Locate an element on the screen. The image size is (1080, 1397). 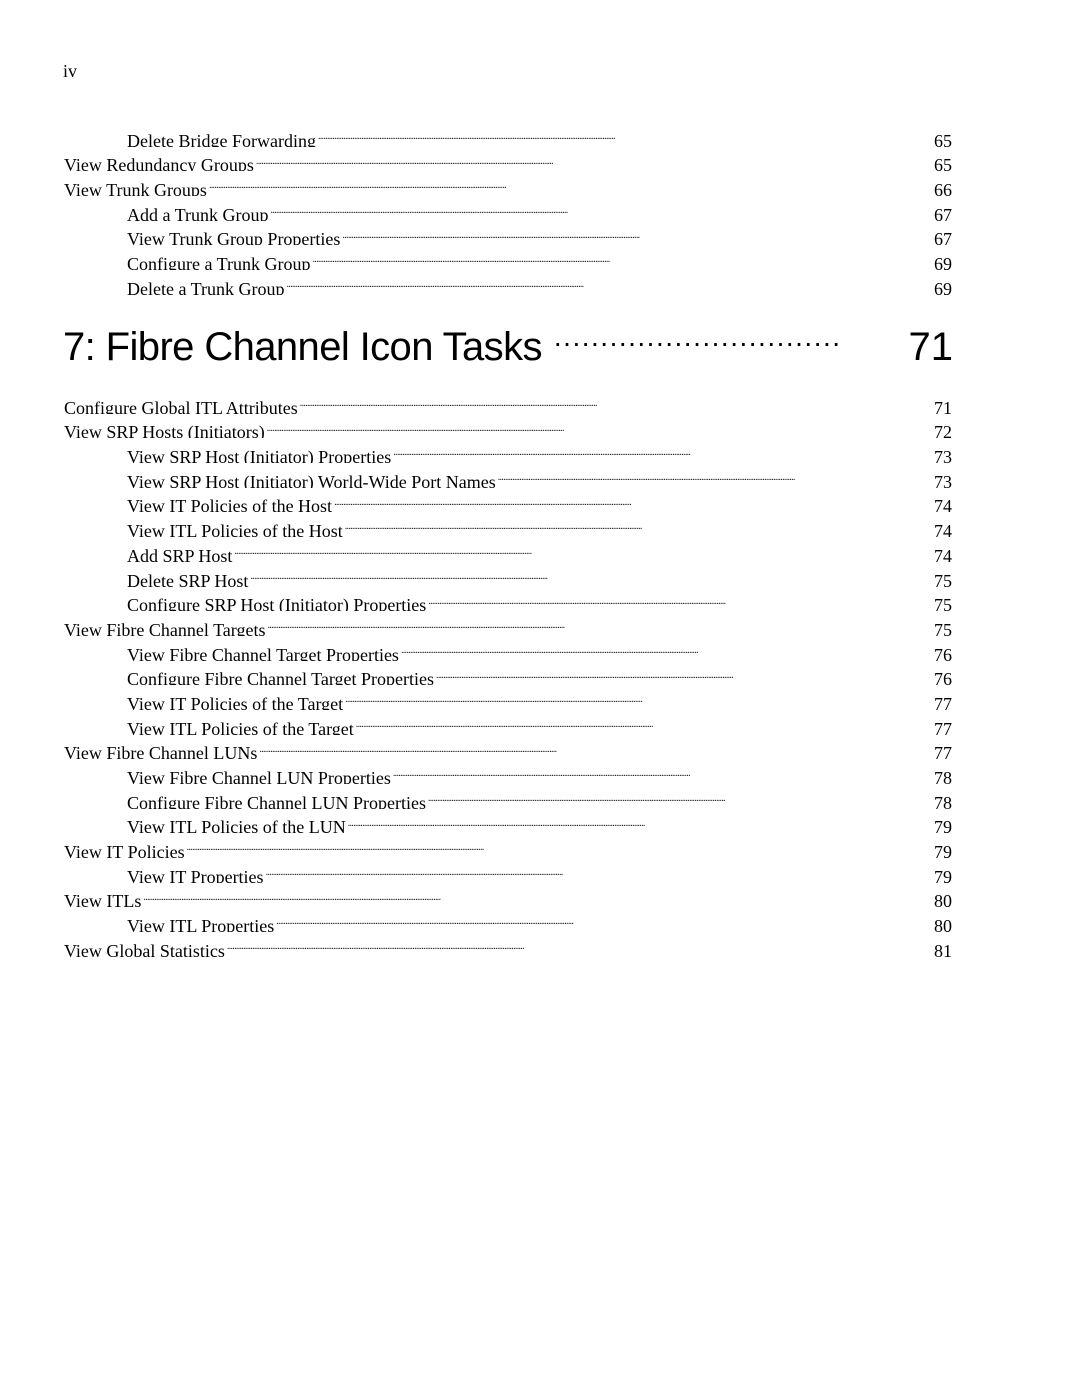
toc-entry-subsection: Delete SRP Host 75 is located at coordinates (508, 574).